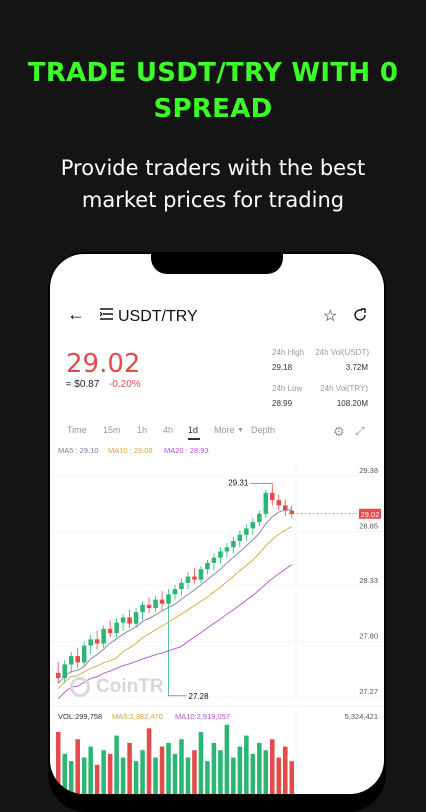 The height and width of the screenshot is (812, 426). What do you see at coordinates (142, 430) in the screenshot?
I see `tab-1h: 1h` at bounding box center [142, 430].